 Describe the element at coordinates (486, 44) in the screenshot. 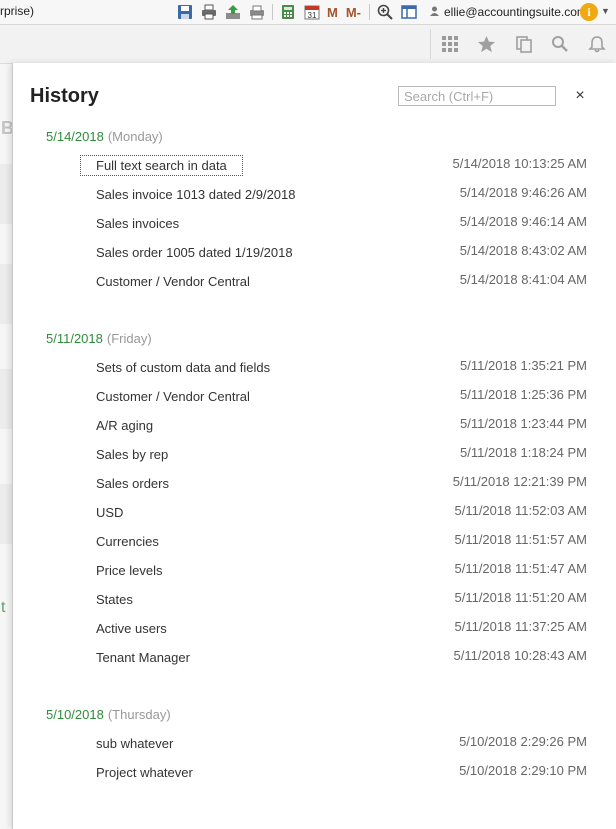

I see `star-icon` at that location.